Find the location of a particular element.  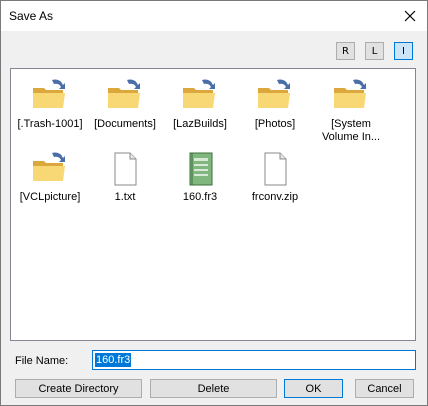

file-item-frconv-zip: frconv.zip is located at coordinates (275, 176).